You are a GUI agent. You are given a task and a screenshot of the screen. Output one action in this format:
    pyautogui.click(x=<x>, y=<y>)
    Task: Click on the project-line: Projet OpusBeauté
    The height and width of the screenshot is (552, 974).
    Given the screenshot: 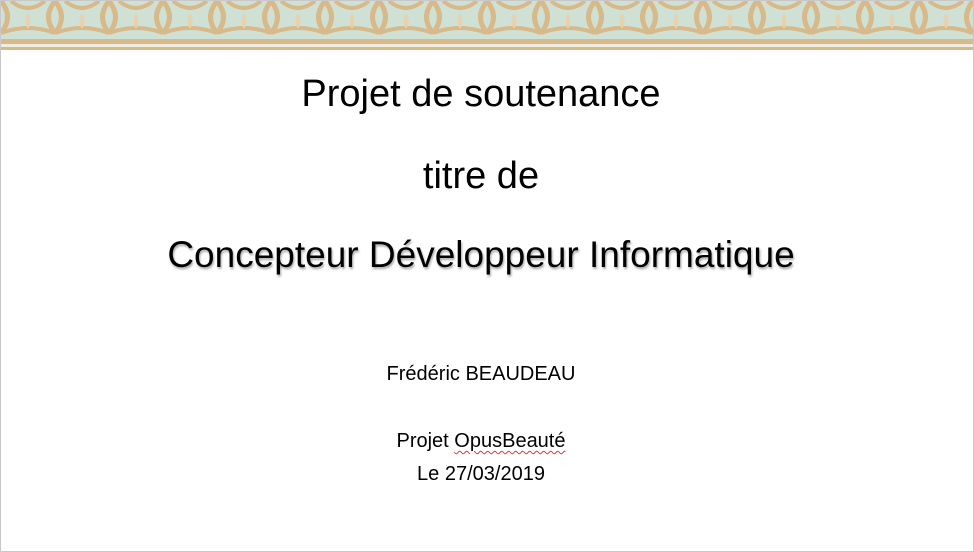 What is the action you would take?
    pyautogui.click(x=481, y=441)
    